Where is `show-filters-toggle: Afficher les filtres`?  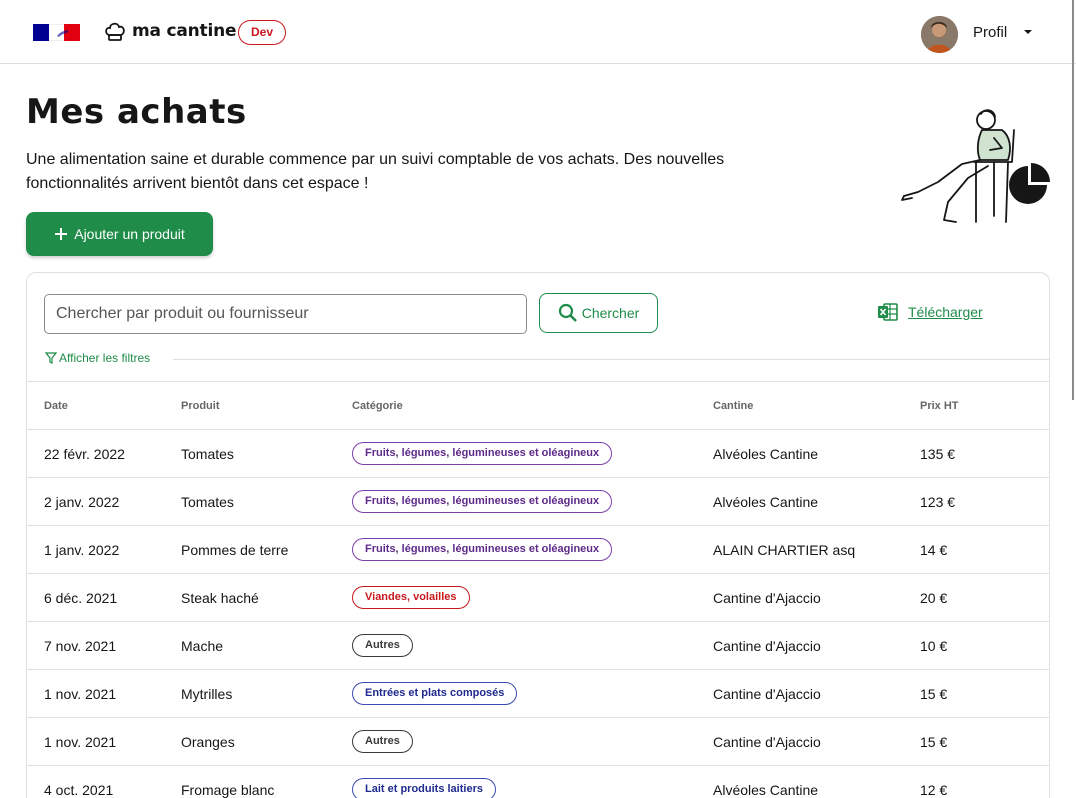 show-filters-toggle: Afficher les filtres is located at coordinates (97, 358).